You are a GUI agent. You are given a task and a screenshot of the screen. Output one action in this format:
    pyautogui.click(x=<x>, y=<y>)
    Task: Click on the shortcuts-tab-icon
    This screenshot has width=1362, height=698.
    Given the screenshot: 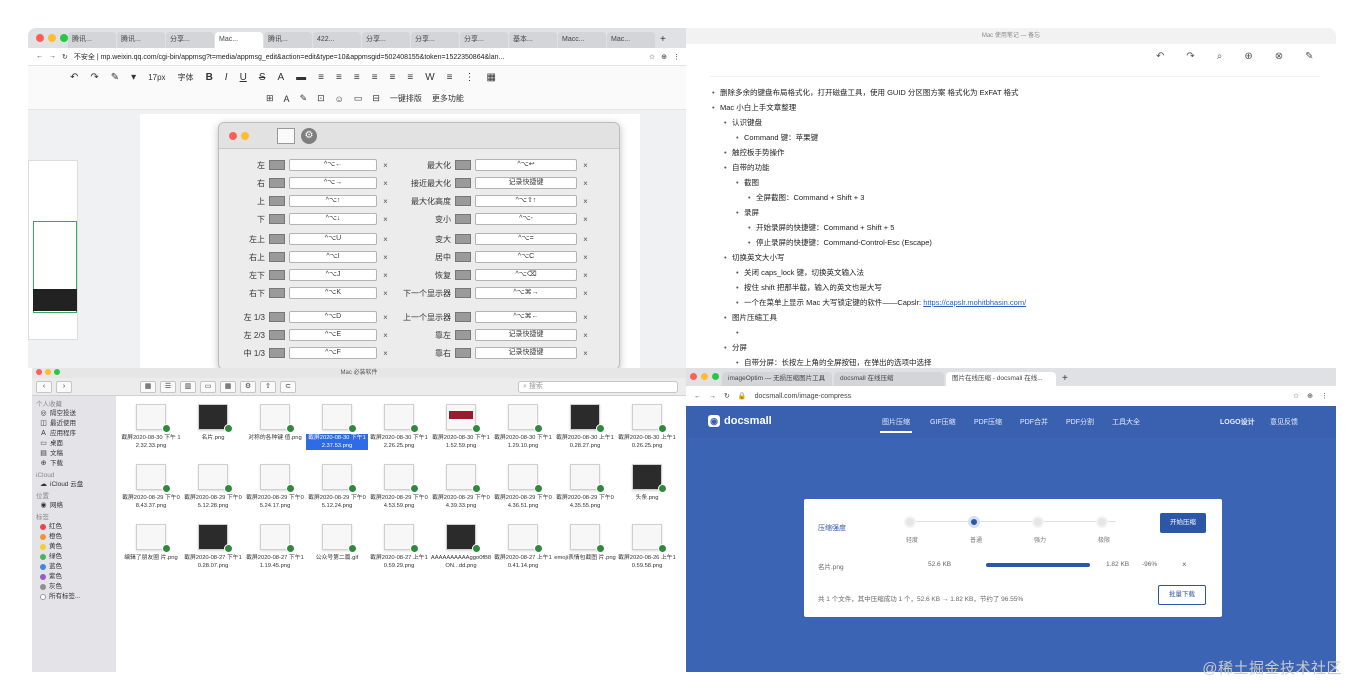 What is the action you would take?
    pyautogui.click(x=286, y=136)
    